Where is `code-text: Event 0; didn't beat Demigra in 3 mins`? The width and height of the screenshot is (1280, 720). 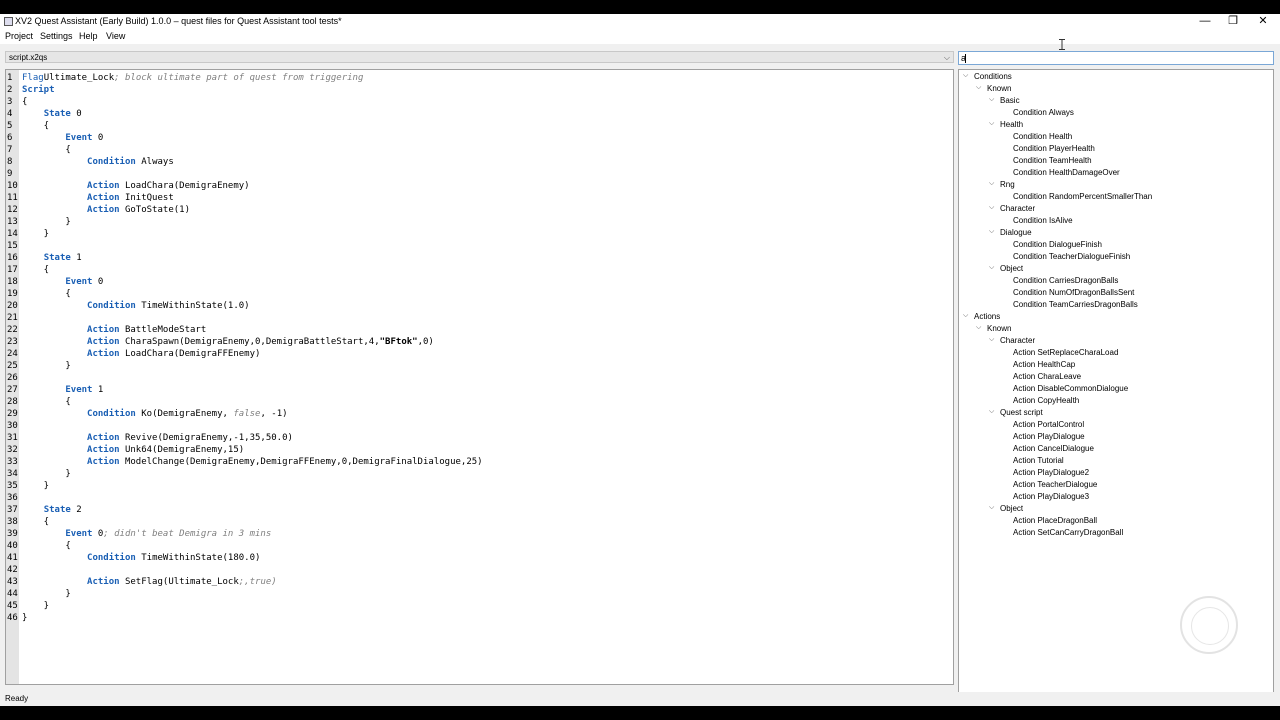
code-text: Event 0; didn't beat Demigra in 3 mins is located at coordinates (146, 534).